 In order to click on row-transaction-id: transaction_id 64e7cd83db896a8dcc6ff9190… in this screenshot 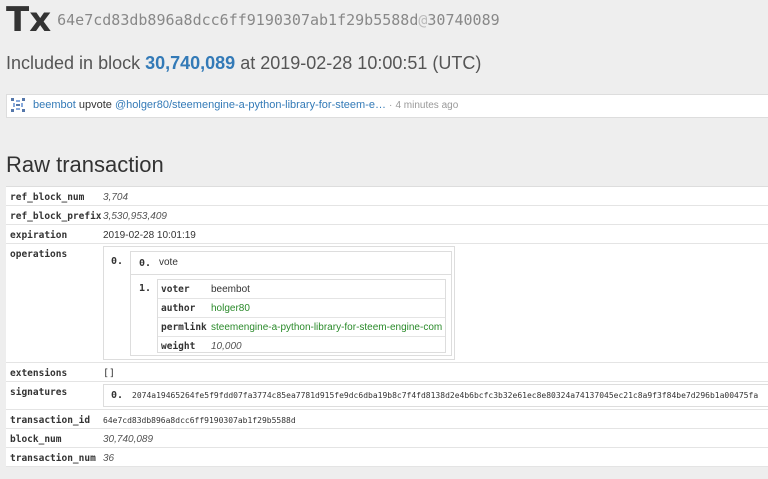, I will do `click(387, 419)`.